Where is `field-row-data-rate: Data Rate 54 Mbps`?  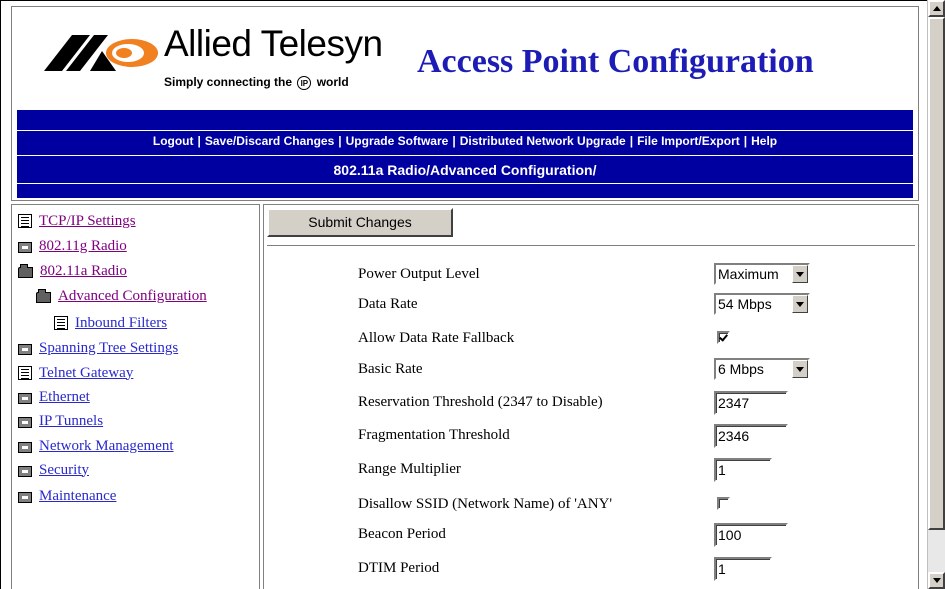 field-row-data-rate: Data Rate 54 Mbps is located at coordinates (638, 305).